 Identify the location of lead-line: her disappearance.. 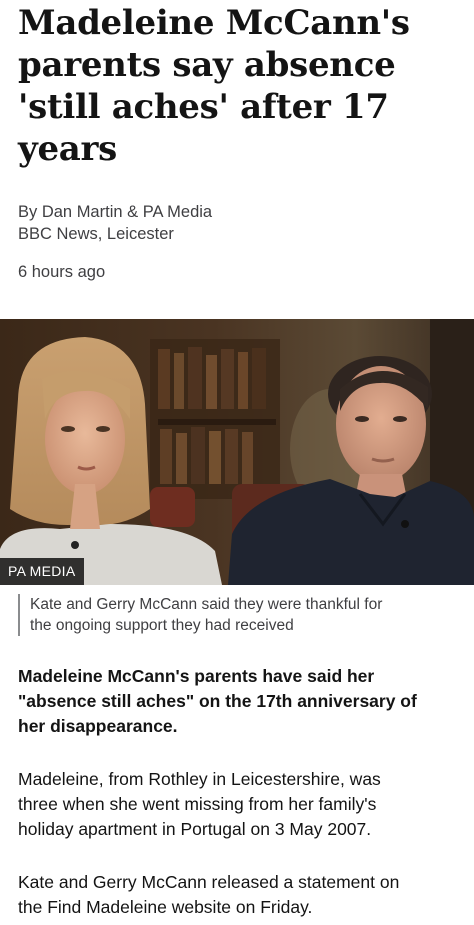
(98, 726).